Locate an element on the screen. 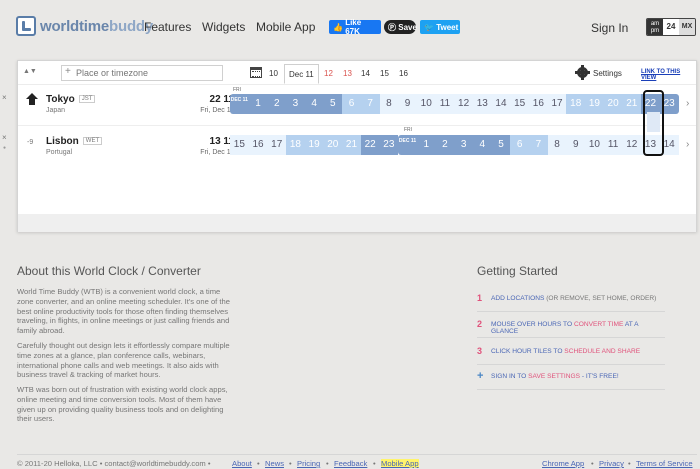 This screenshot has height=469, width=700. format-ampm: am pm is located at coordinates (655, 27).